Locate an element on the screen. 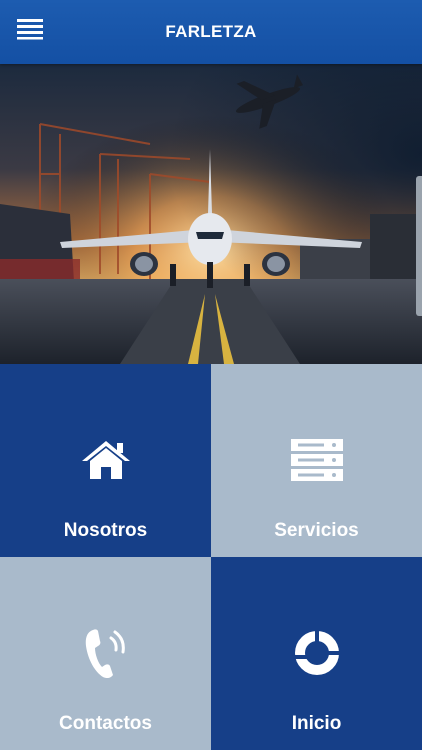  app-bar: FARLETZA is located at coordinates (211, 32).